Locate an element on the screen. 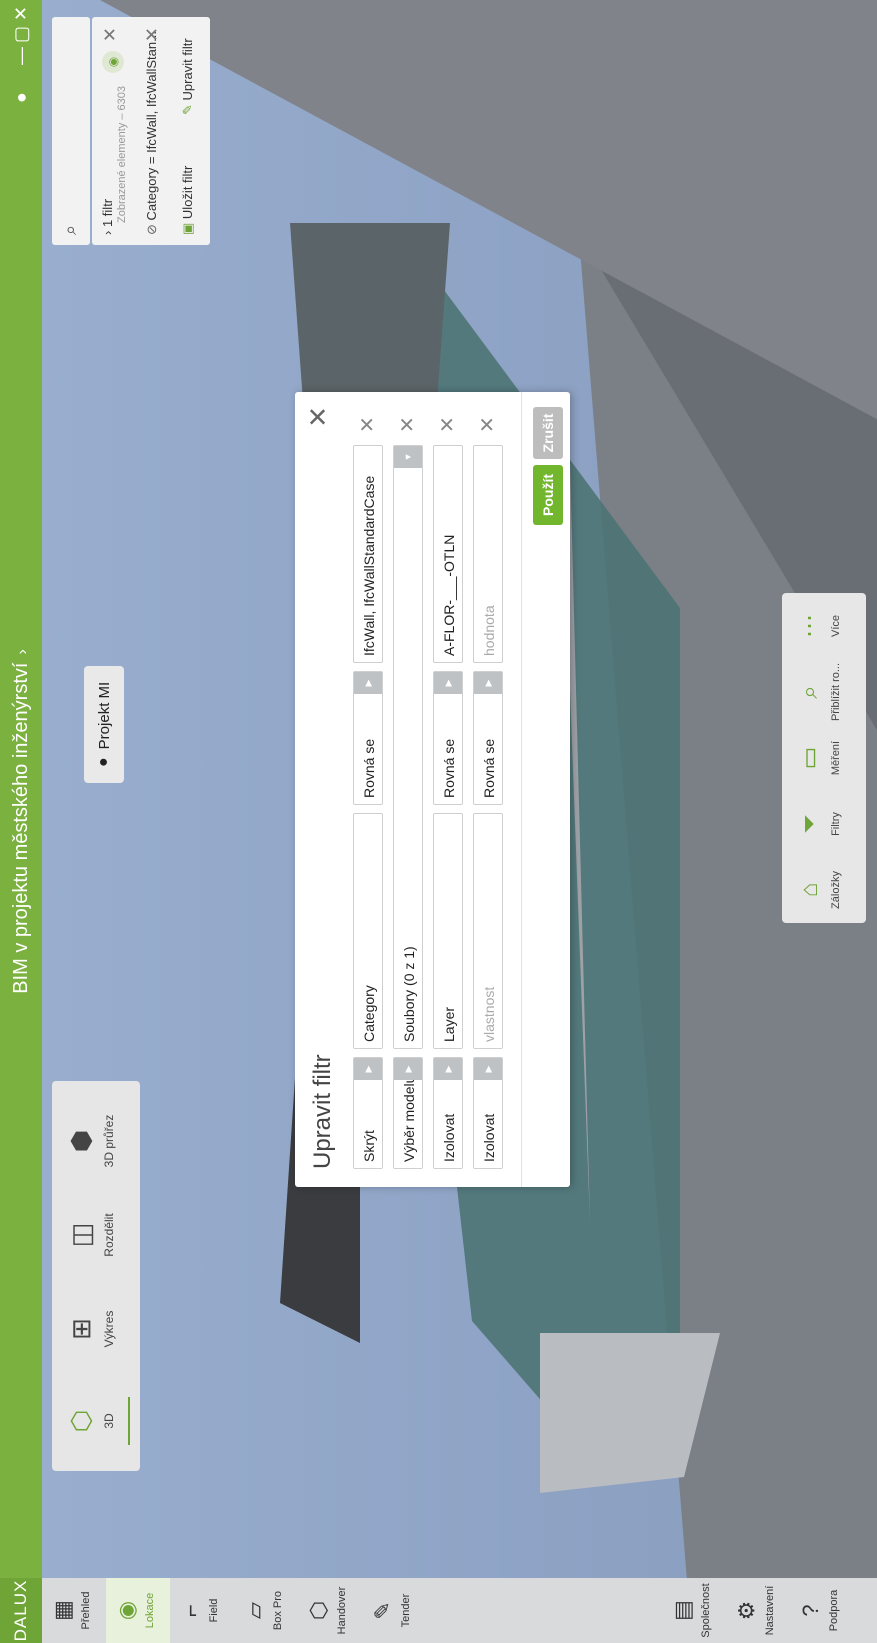 The width and height of the screenshot is (877, 1643). view-label: Výkres is located at coordinates (109, 1329).